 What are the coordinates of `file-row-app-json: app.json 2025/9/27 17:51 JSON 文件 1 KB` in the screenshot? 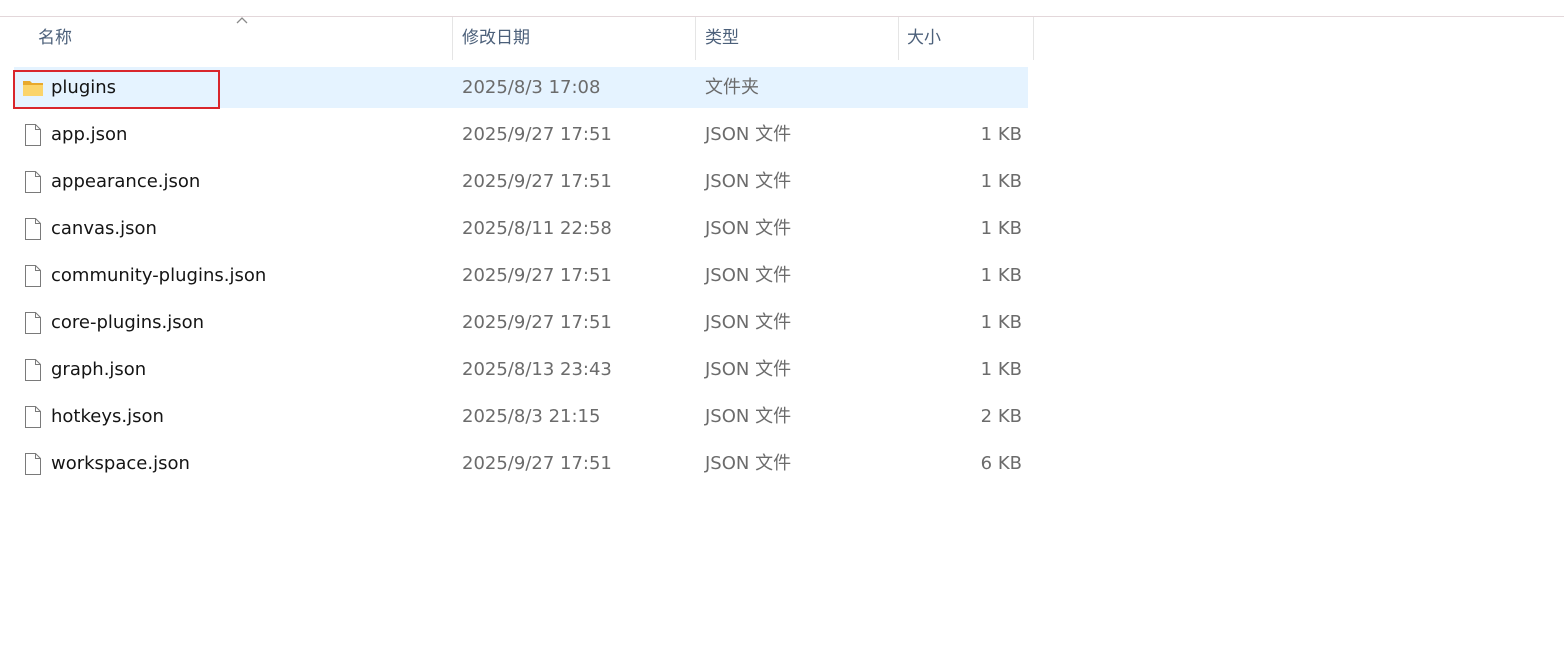 It's located at (521, 134).